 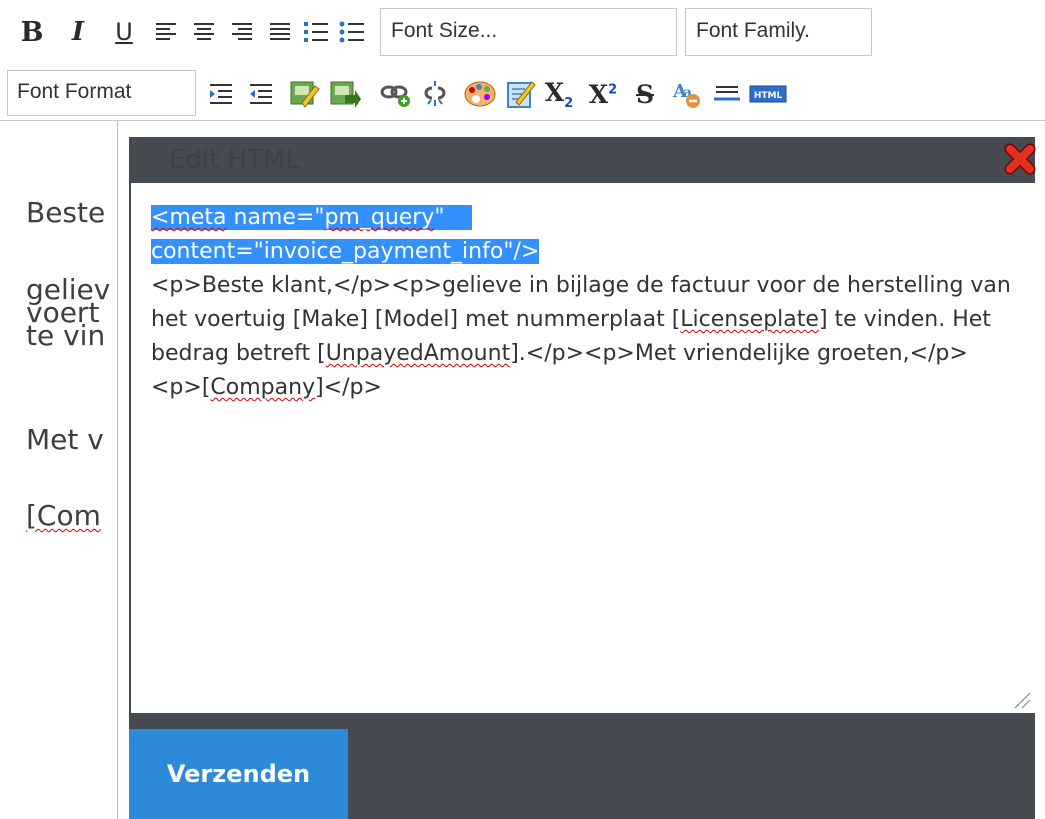 I want to click on superscript-button: X2, so click(x=603, y=94).